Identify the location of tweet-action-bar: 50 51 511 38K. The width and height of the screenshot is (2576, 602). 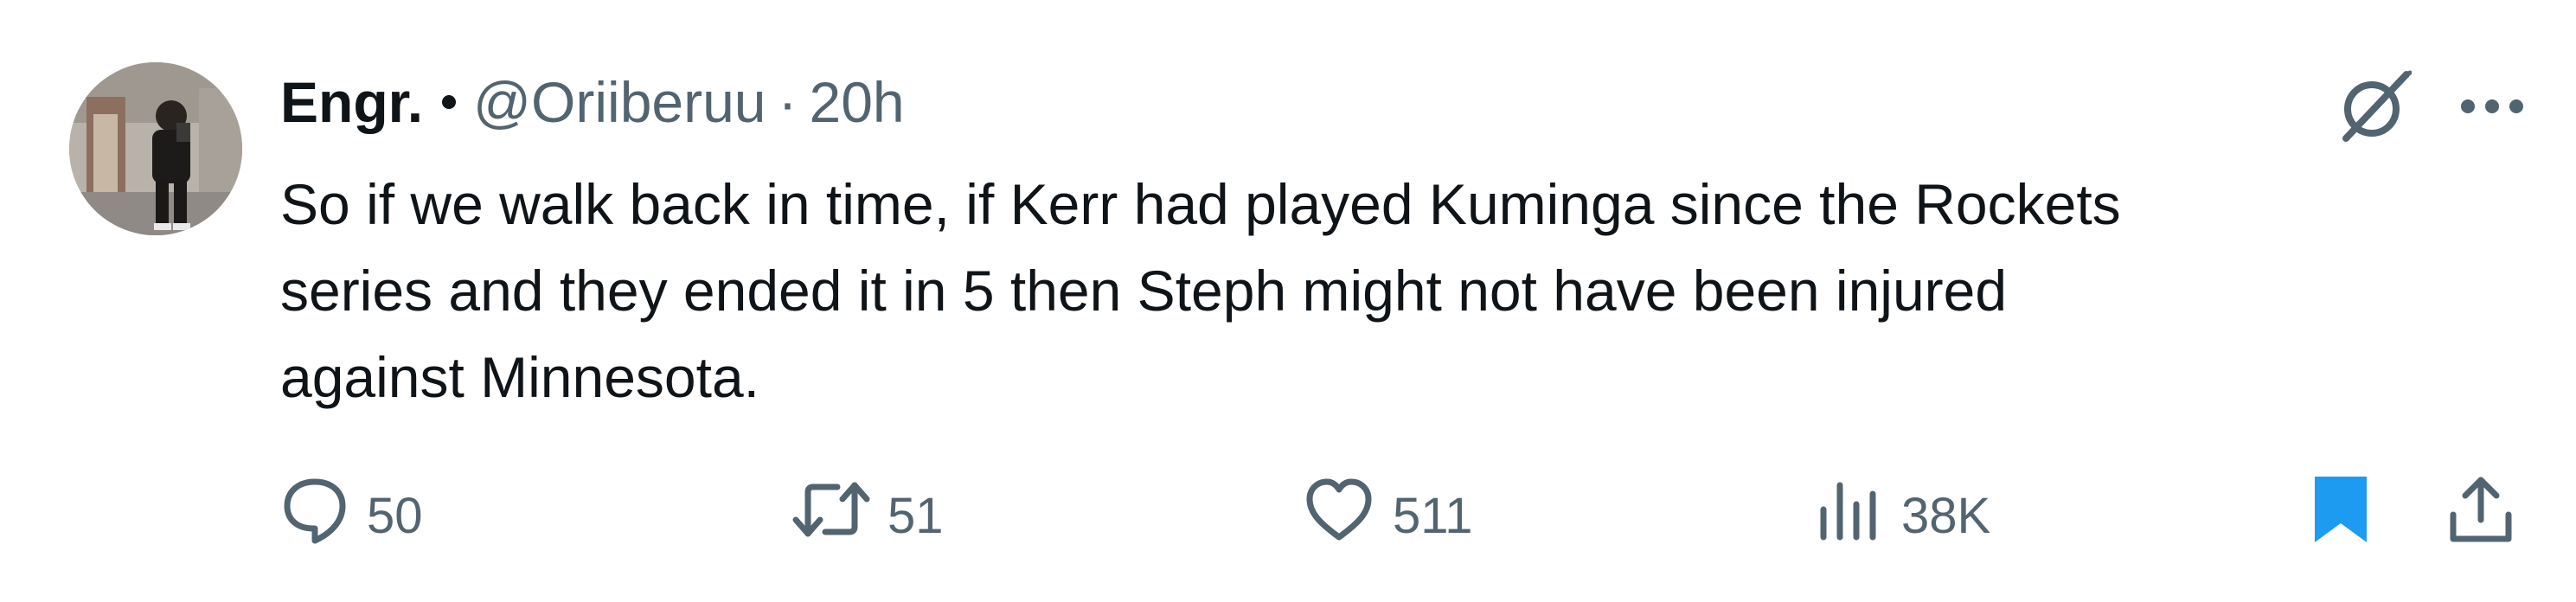
(1402, 515).